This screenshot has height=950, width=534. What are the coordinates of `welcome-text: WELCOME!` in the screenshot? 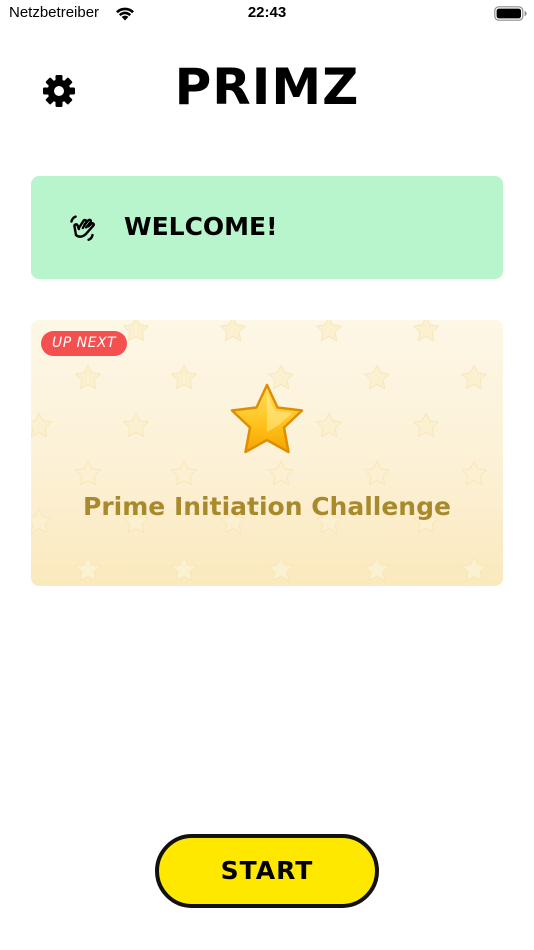 It's located at (201, 226).